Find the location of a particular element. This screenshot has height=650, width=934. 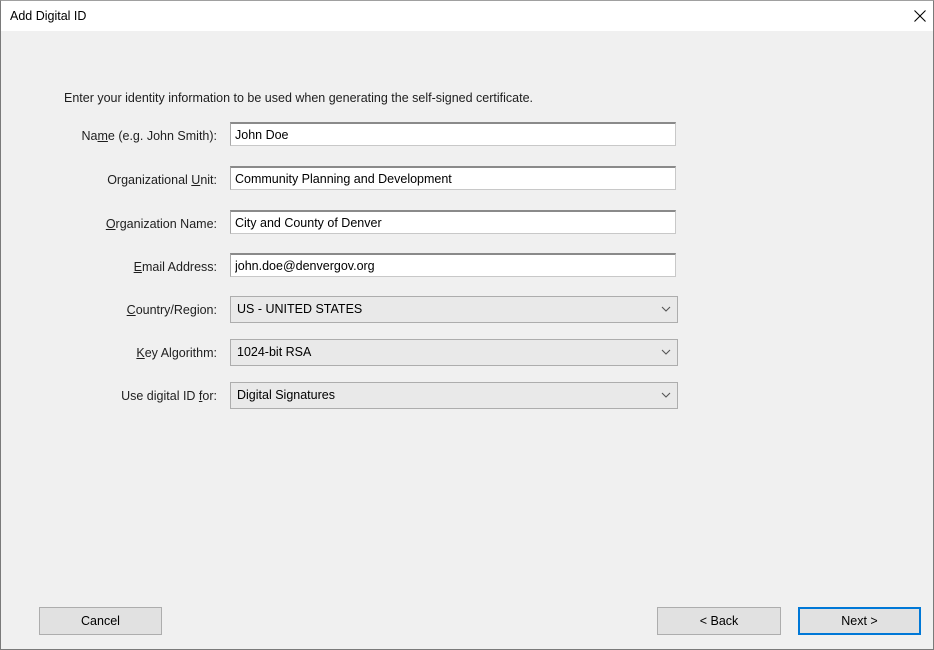

country-select-value: US - UNITED STATES is located at coordinates (300, 309).